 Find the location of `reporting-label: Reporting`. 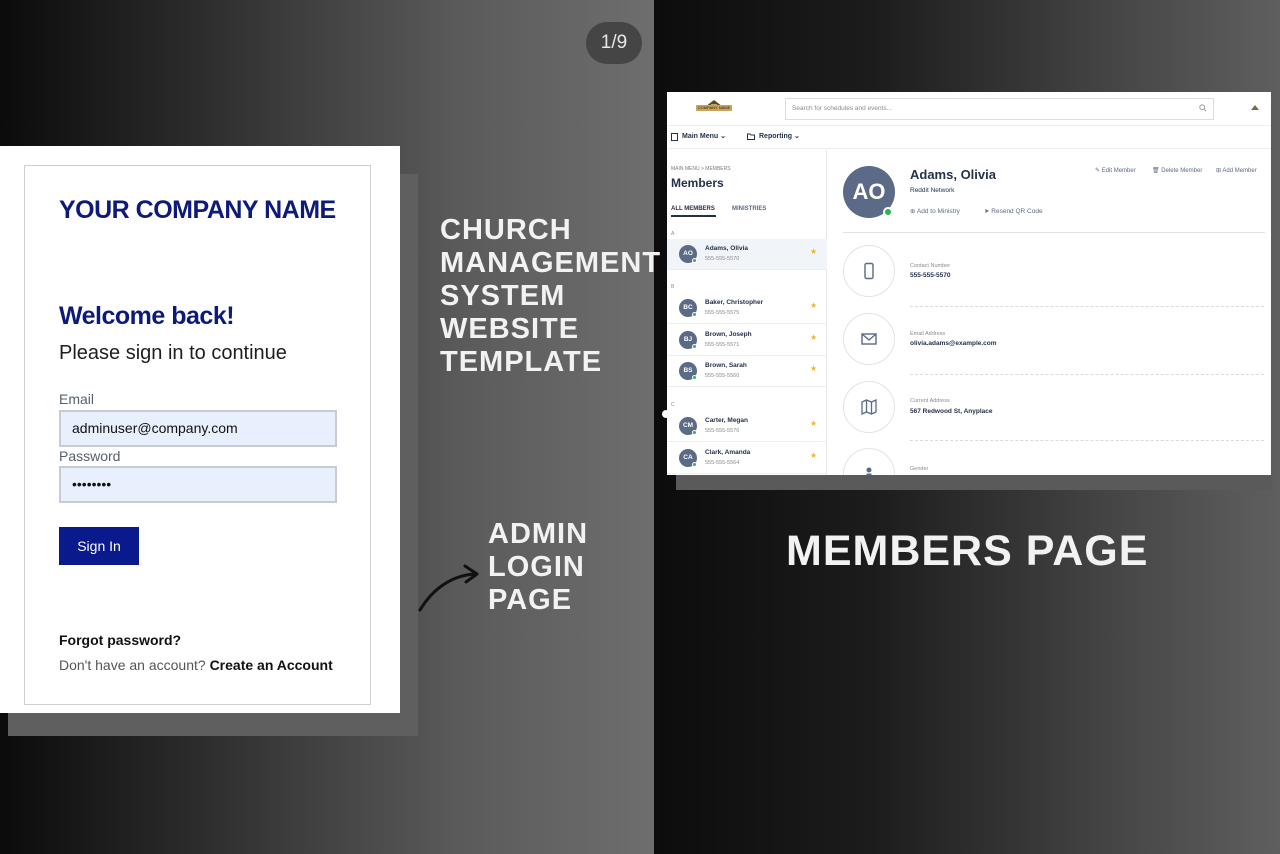

reporting-label: Reporting is located at coordinates (776, 136).